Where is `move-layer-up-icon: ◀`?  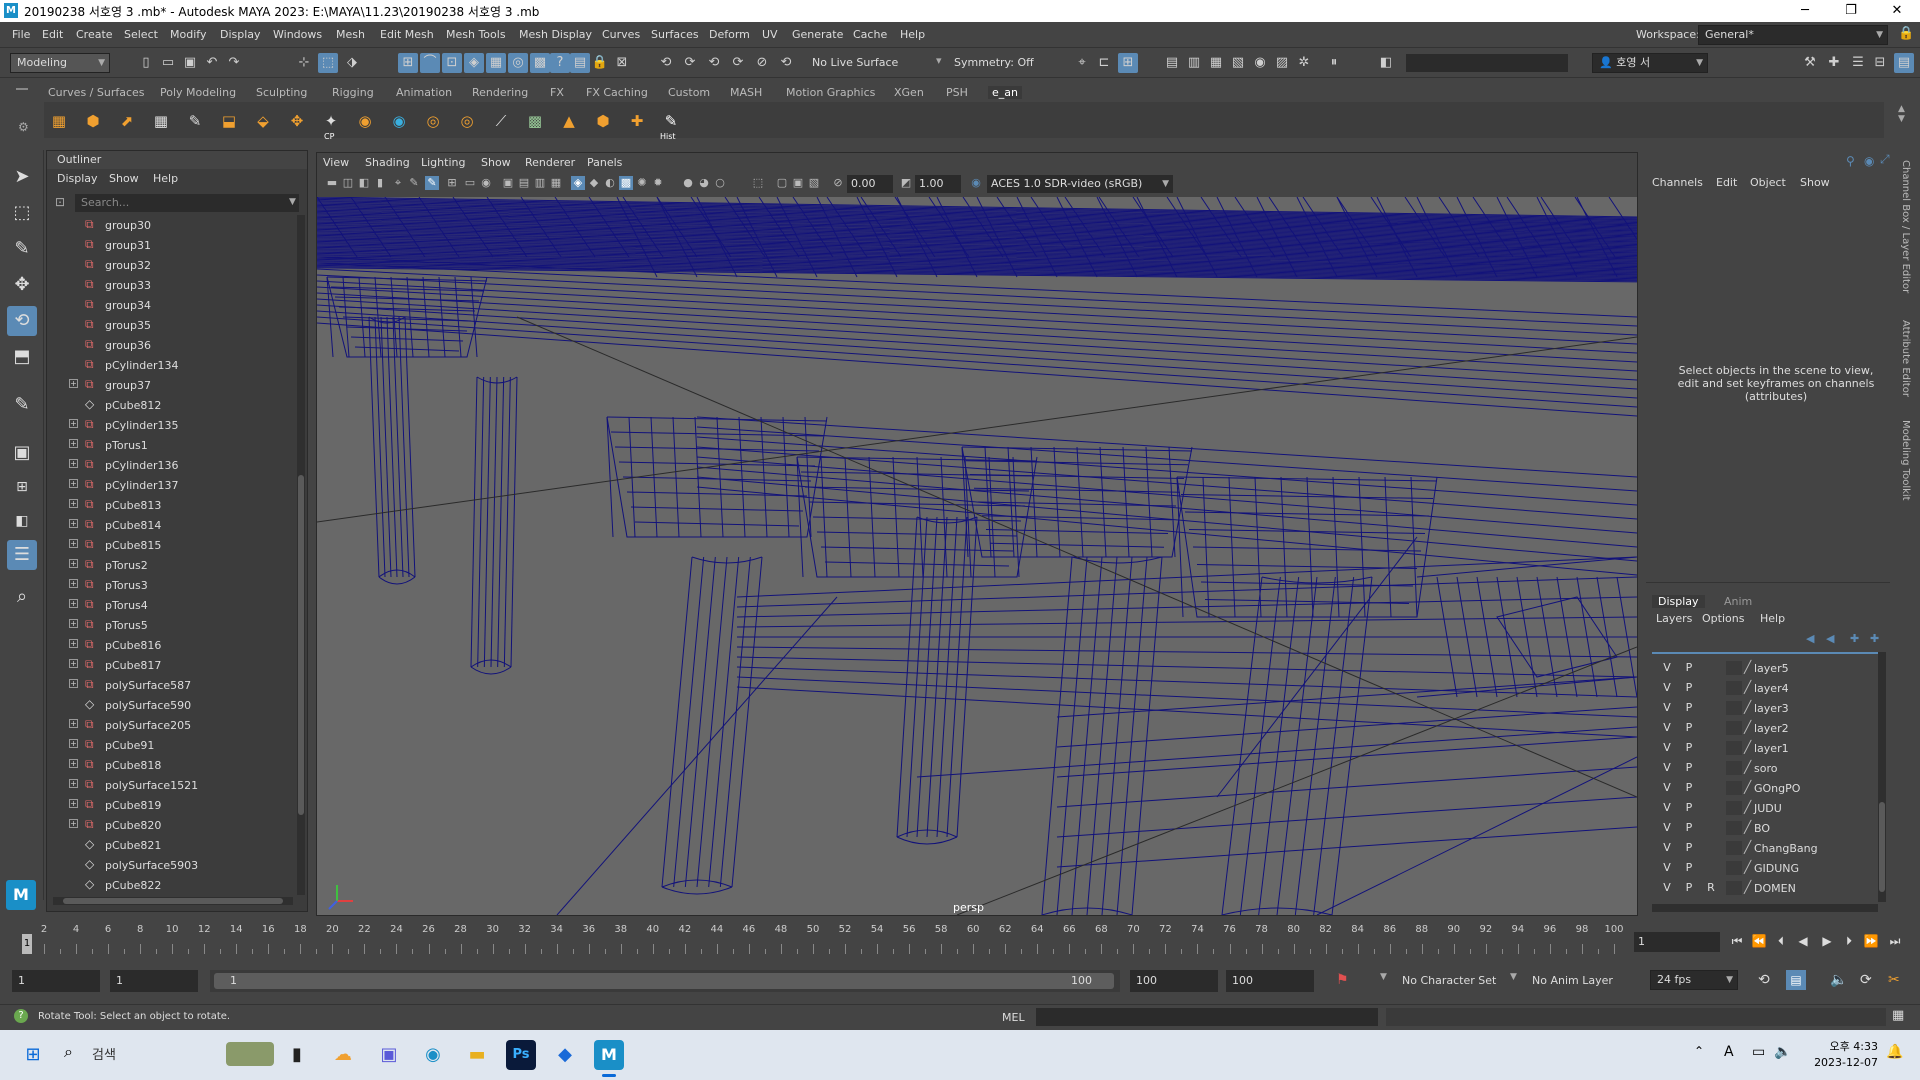
move-layer-up-icon: ◀ is located at coordinates (1810, 638).